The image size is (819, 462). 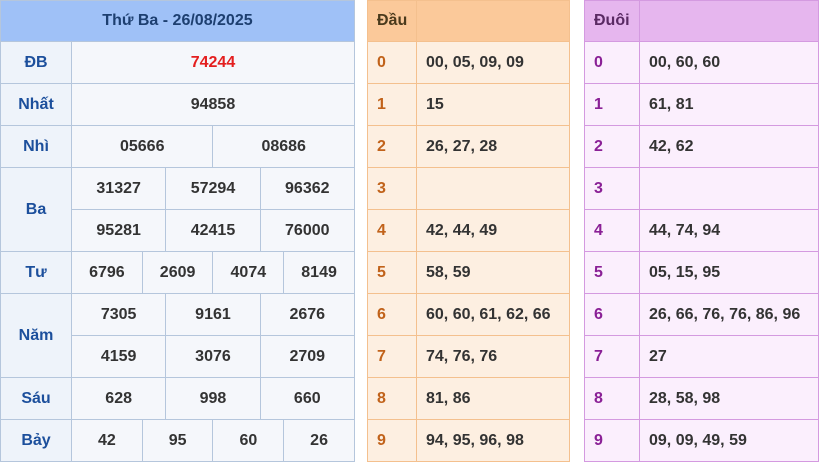 What do you see at coordinates (36, 146) in the screenshot?
I see `prize-label: Nhì` at bounding box center [36, 146].